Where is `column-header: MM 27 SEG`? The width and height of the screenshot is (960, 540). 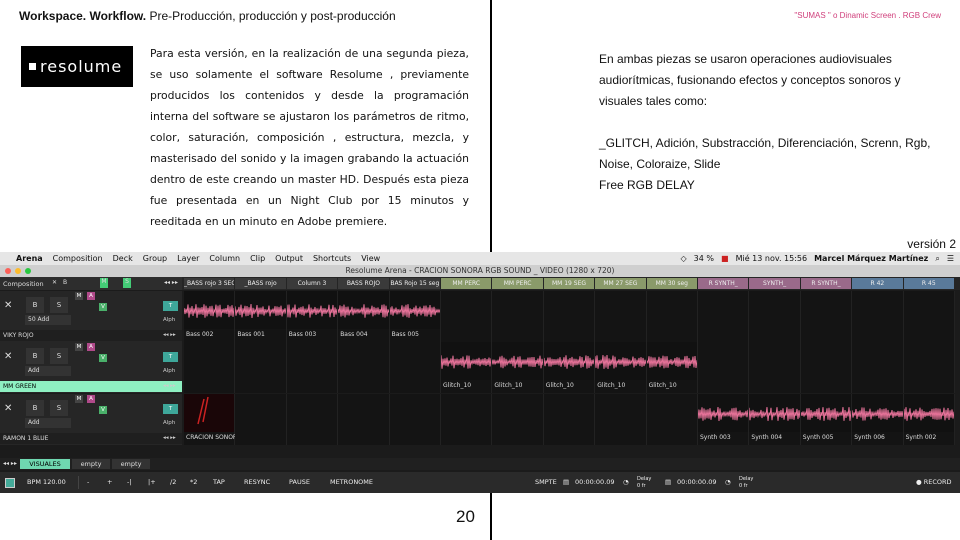 column-header: MM 27 SEG is located at coordinates (620, 283).